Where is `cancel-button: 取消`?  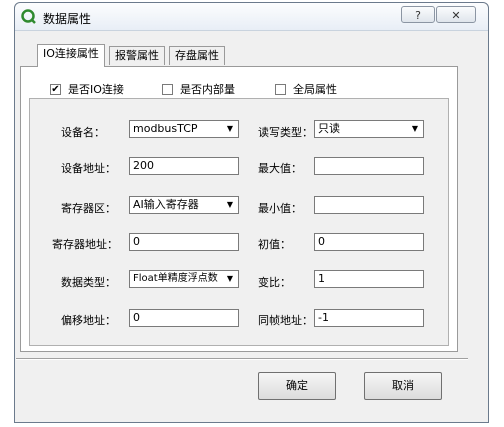
cancel-button: 取消 is located at coordinates (403, 386).